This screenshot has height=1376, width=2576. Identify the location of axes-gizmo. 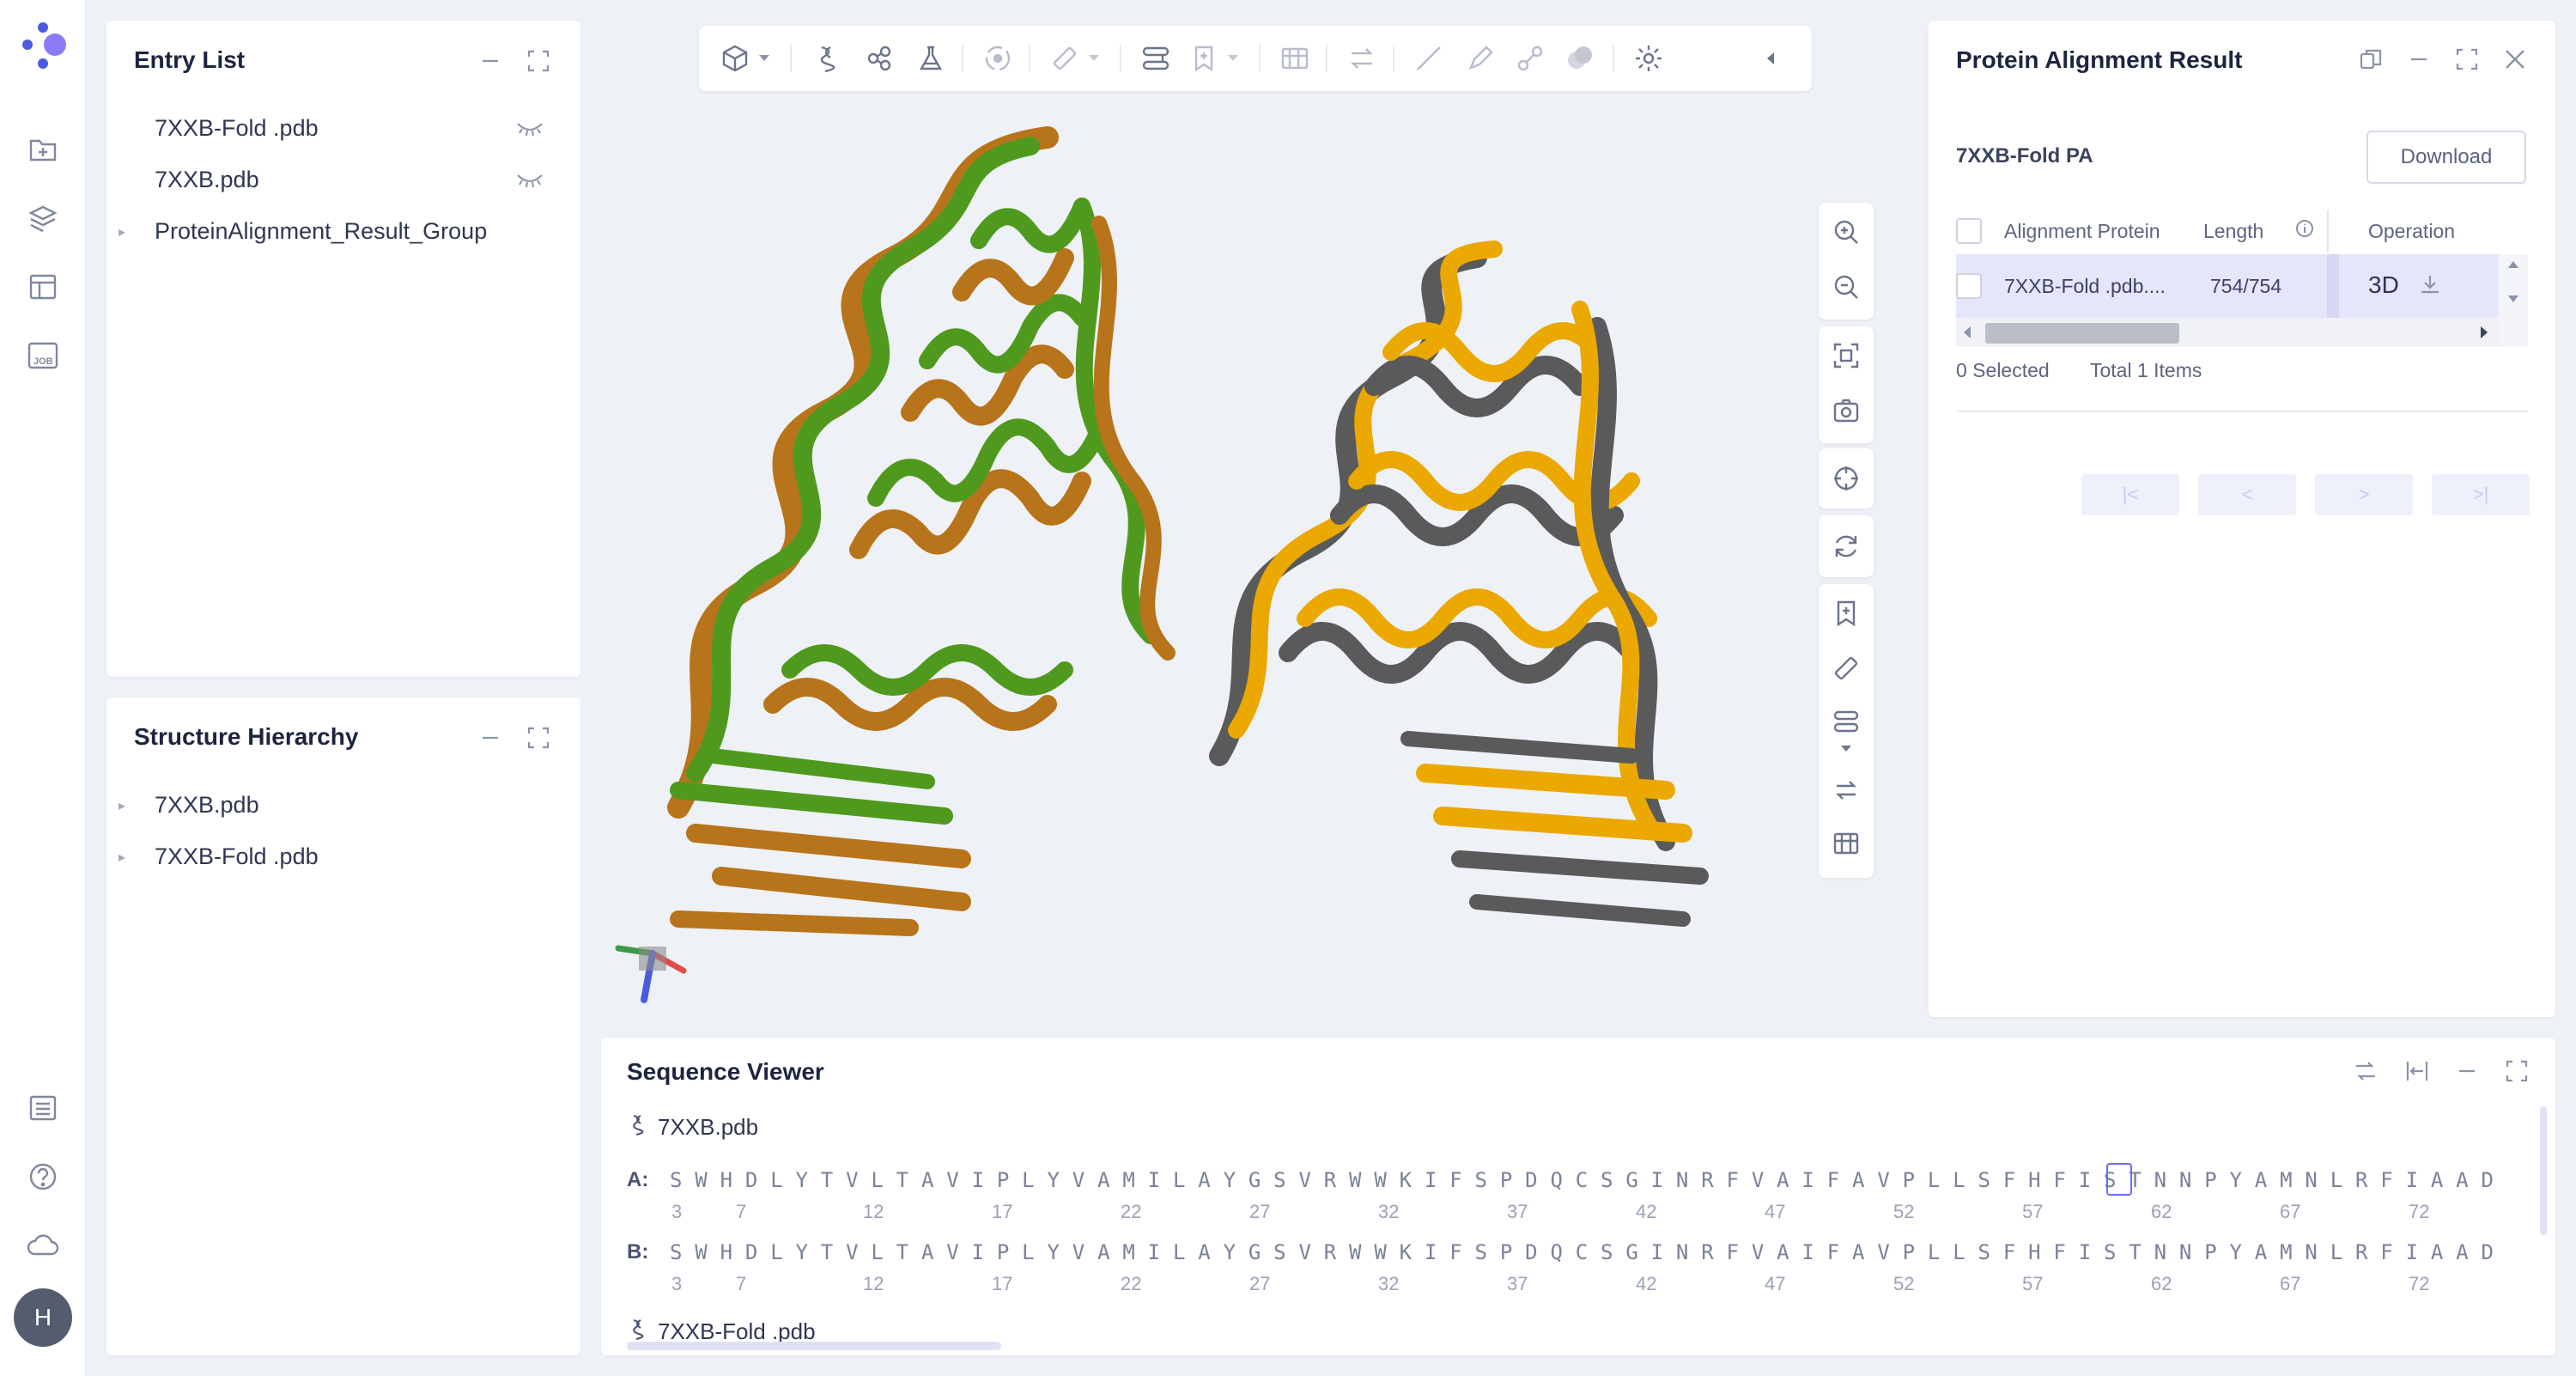
(653, 971).